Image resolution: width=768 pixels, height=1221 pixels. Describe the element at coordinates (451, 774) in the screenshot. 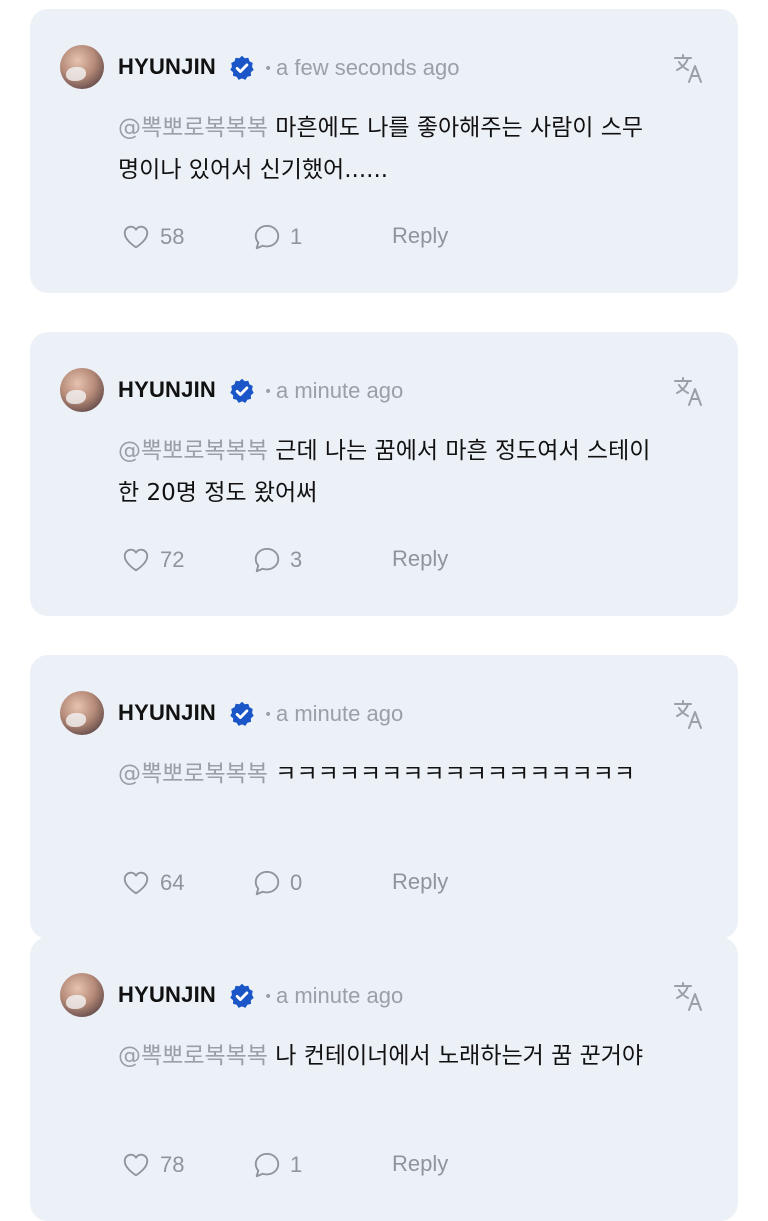

I see `comment-text-line1: ㅋㅋㅋㅋㅋㅋㅋㅋㅋㅋㅋㅋㅋㅋㅋㅋㅋ` at that location.